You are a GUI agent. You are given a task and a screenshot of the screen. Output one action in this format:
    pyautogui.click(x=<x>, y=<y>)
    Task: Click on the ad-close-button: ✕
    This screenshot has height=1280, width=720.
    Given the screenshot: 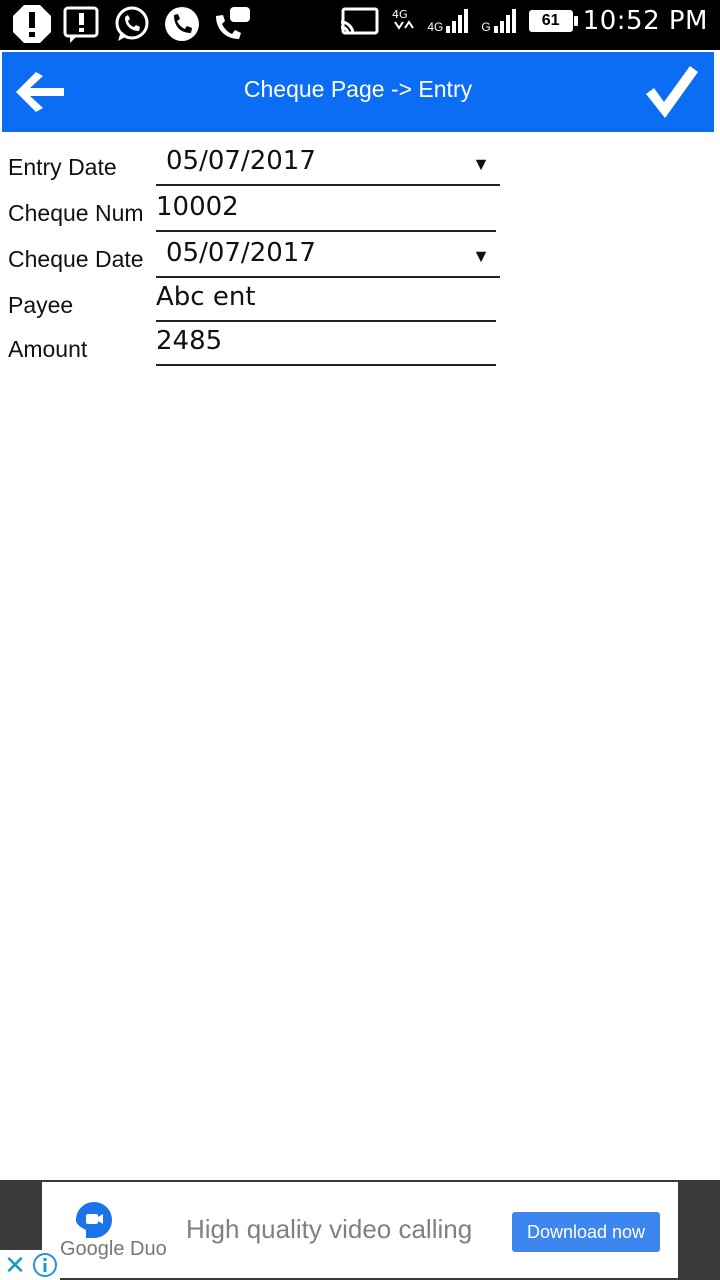 What is the action you would take?
    pyautogui.click(x=15, y=1265)
    